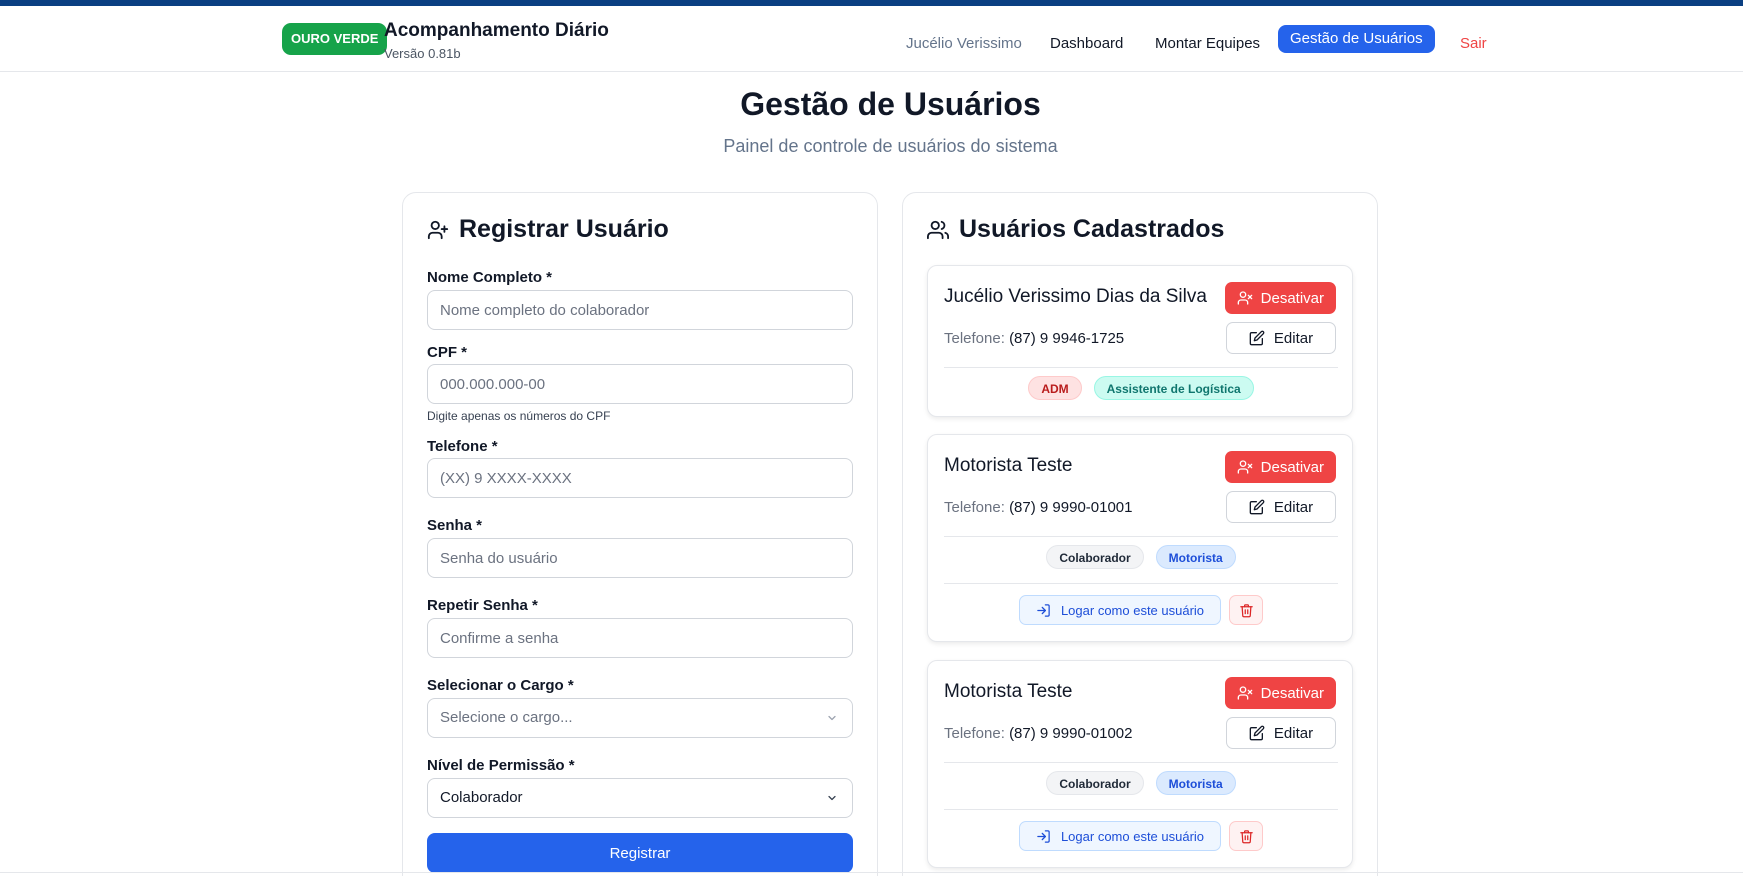  What do you see at coordinates (1173, 388) in the screenshot?
I see `role-badge: Assistente de Logística` at bounding box center [1173, 388].